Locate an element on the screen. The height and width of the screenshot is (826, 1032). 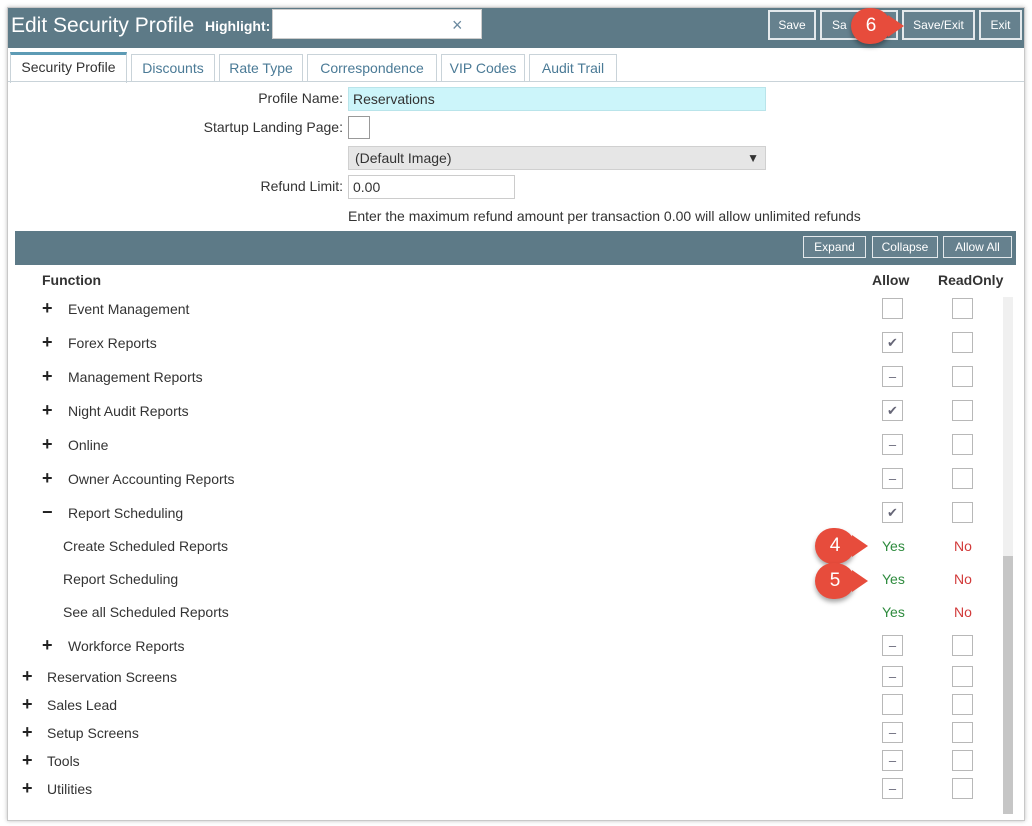
function-label: Forex Reports is located at coordinates (112, 343).